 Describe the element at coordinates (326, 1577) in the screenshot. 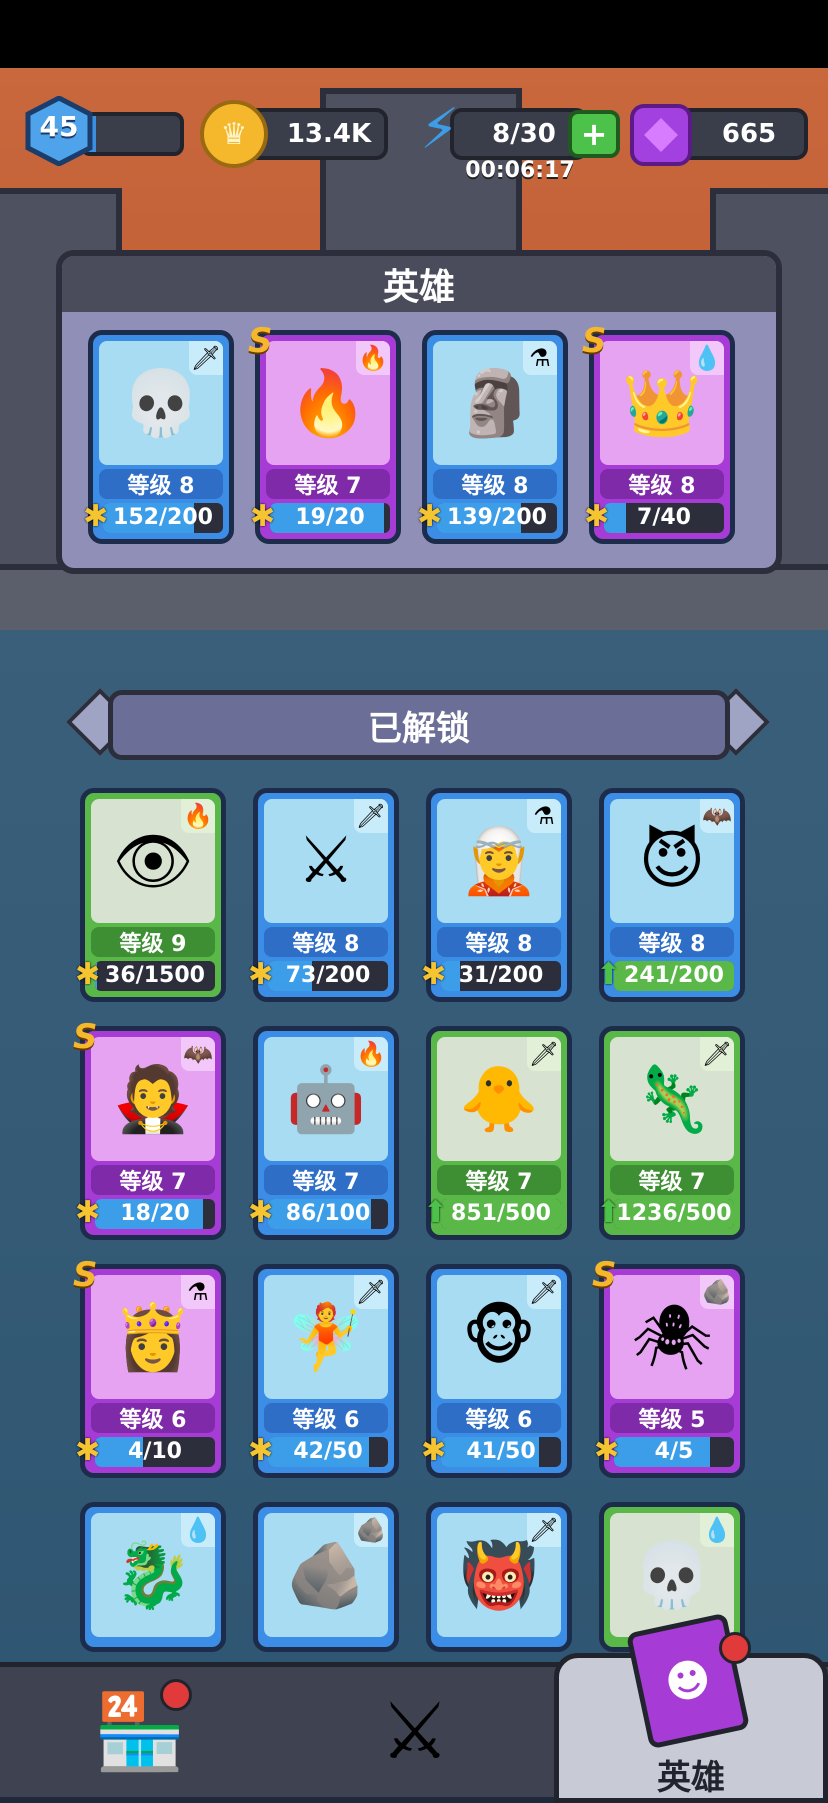

I see `hero-card-crystal-golem: 🪨 🪨` at that location.